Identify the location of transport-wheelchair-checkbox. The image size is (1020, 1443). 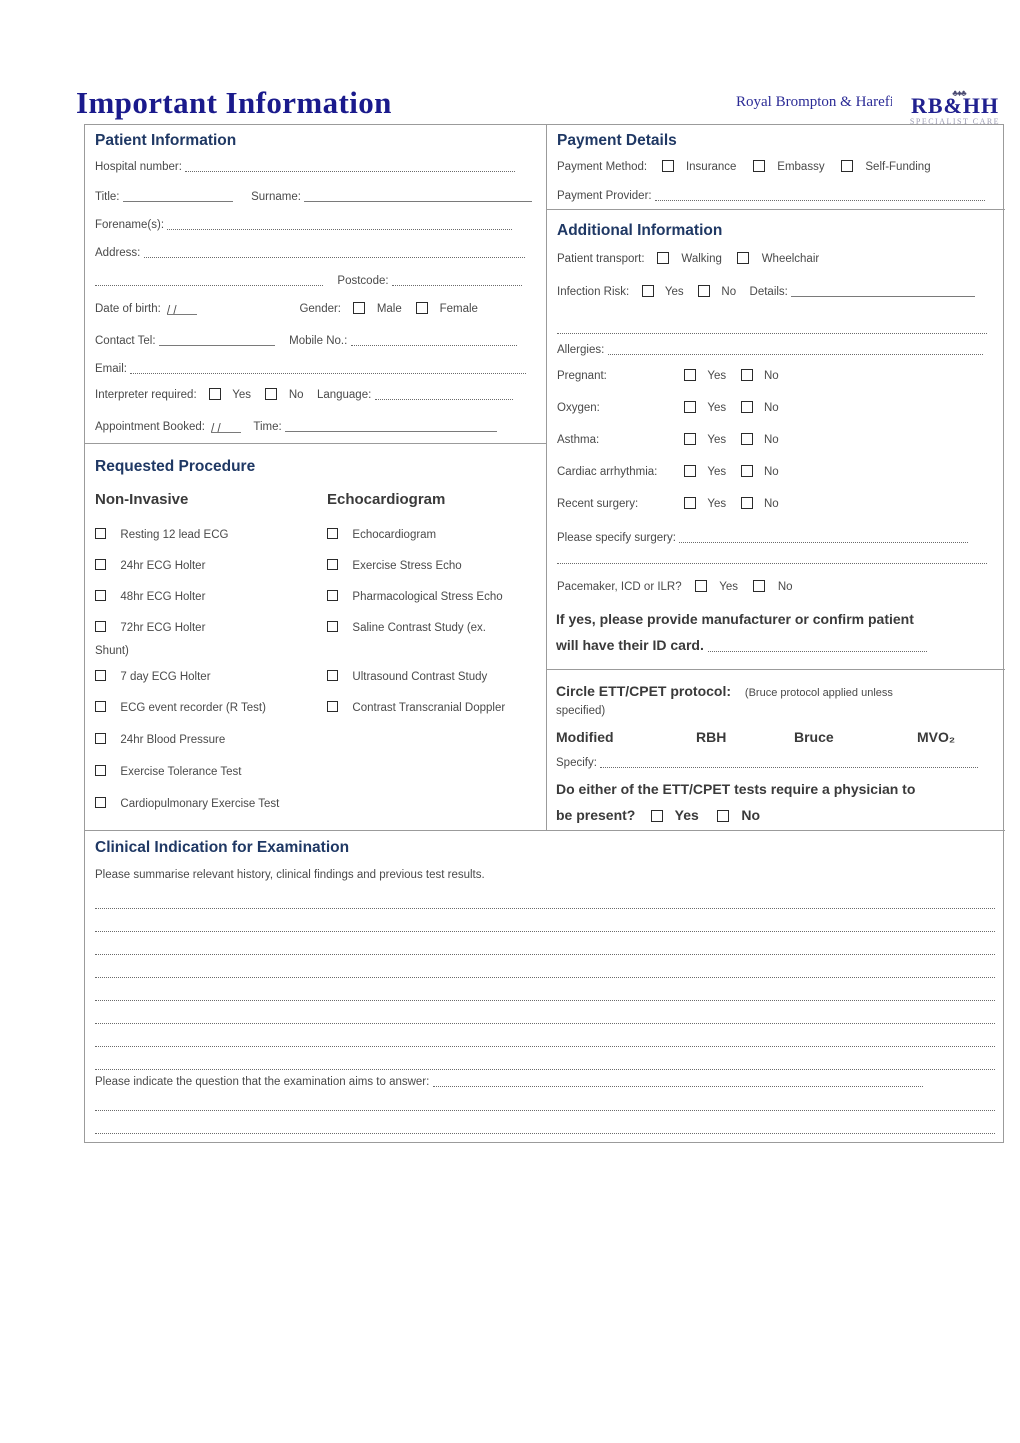
(743, 258).